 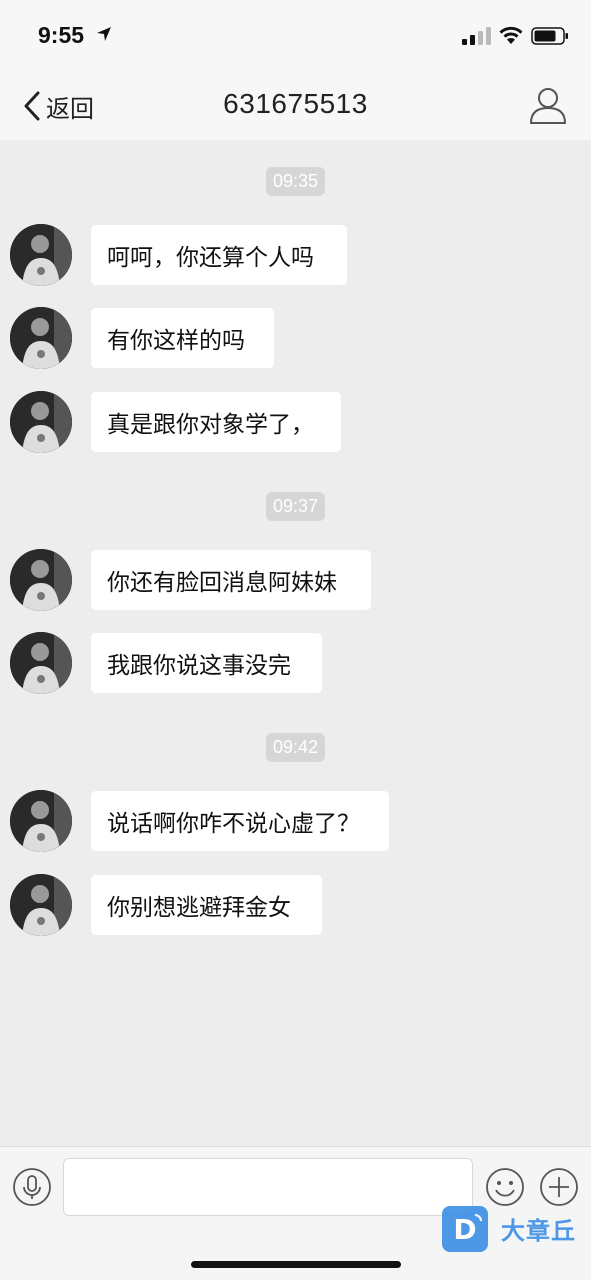 I want to click on message-bubble: 你还有脸回消息阿妹妹, so click(x=231, y=580).